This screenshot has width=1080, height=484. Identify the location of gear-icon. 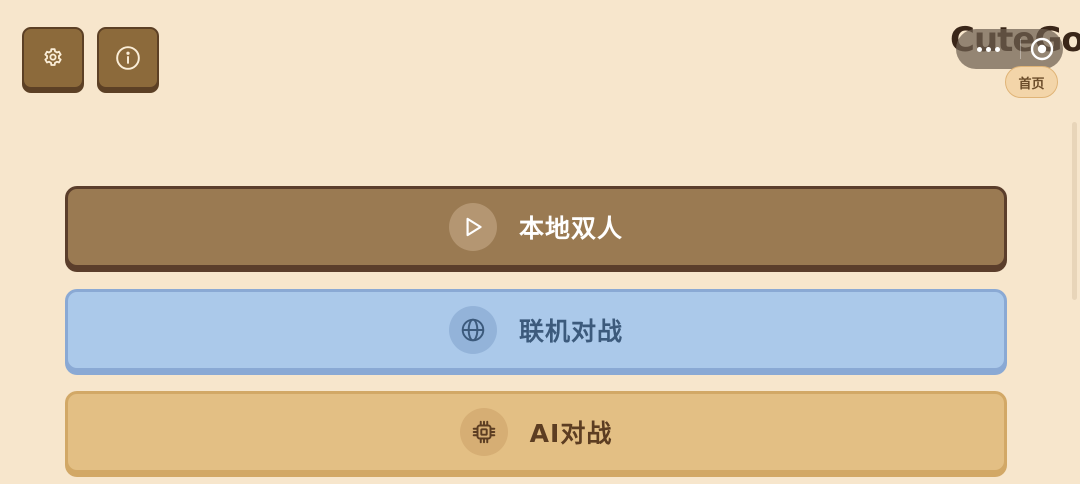
(53, 58).